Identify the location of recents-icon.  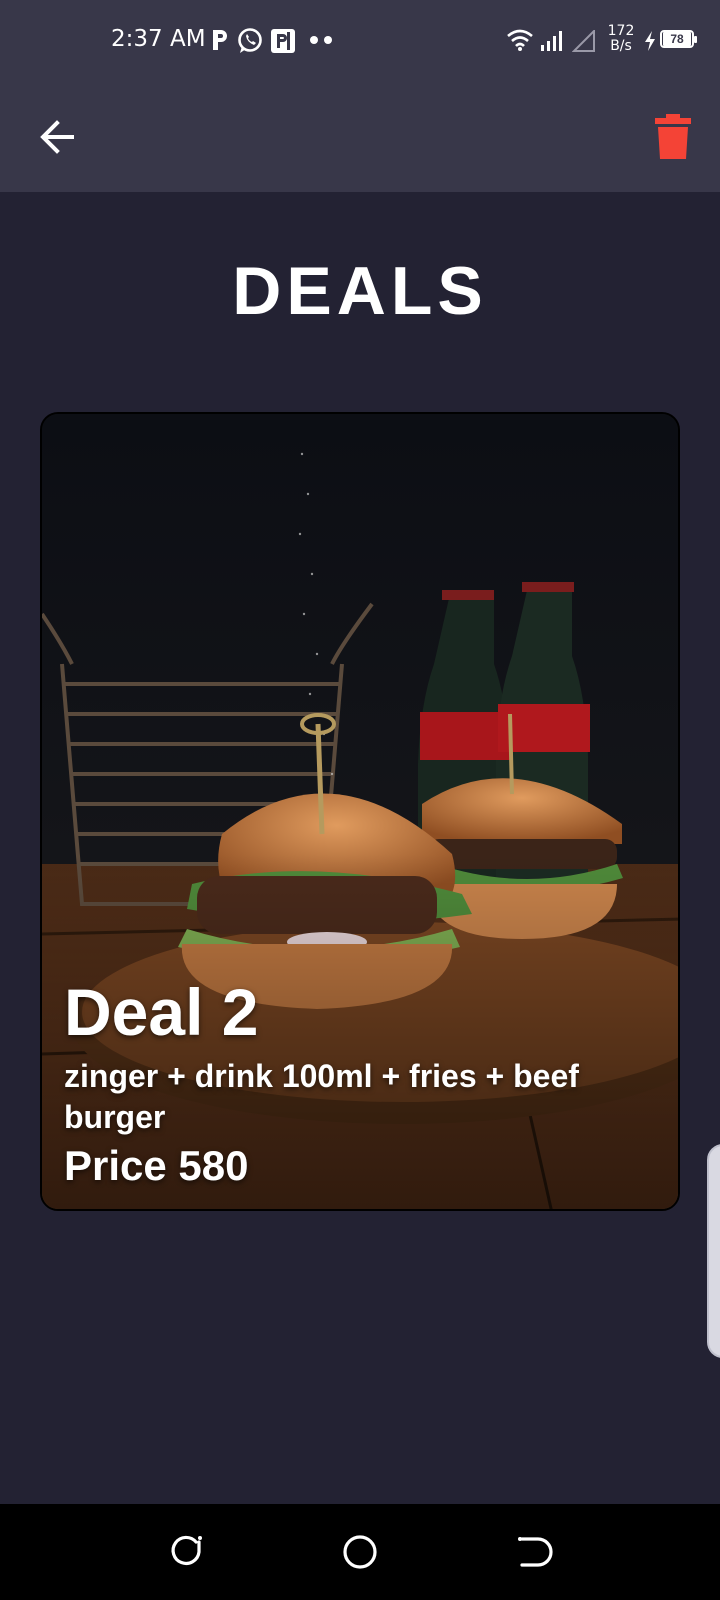
(186, 1552).